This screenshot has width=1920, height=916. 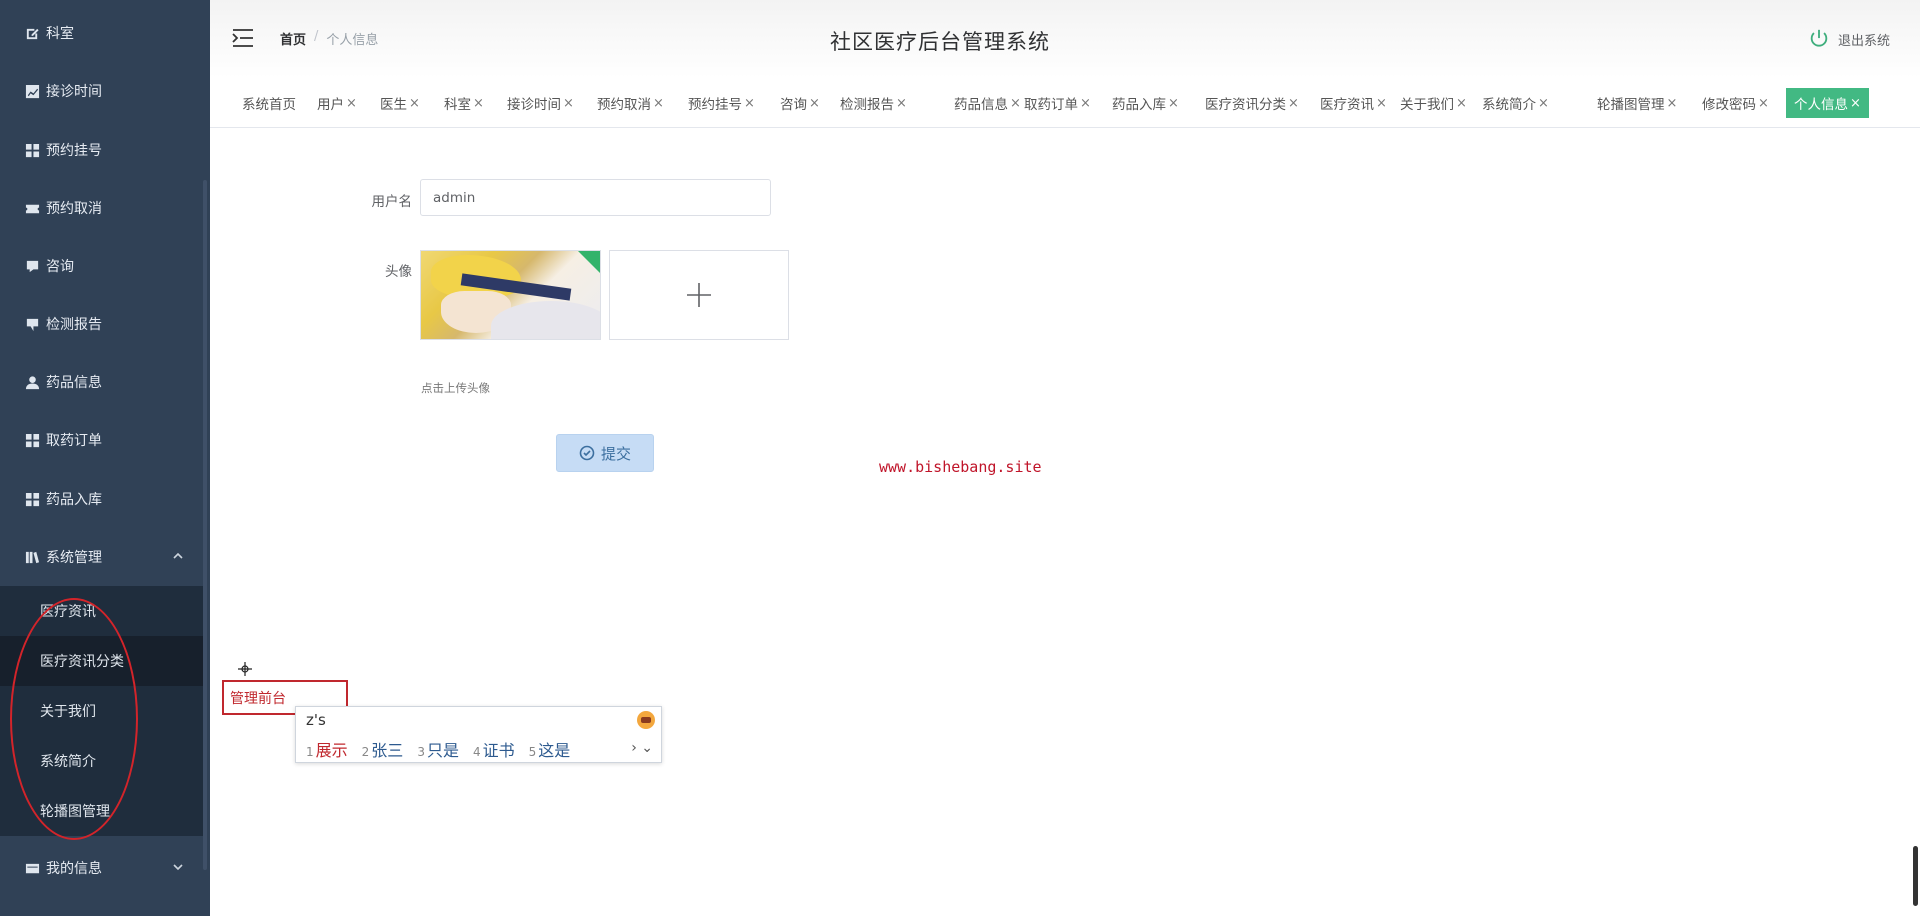 I want to click on tab-label: 预约挂号, so click(x=715, y=105).